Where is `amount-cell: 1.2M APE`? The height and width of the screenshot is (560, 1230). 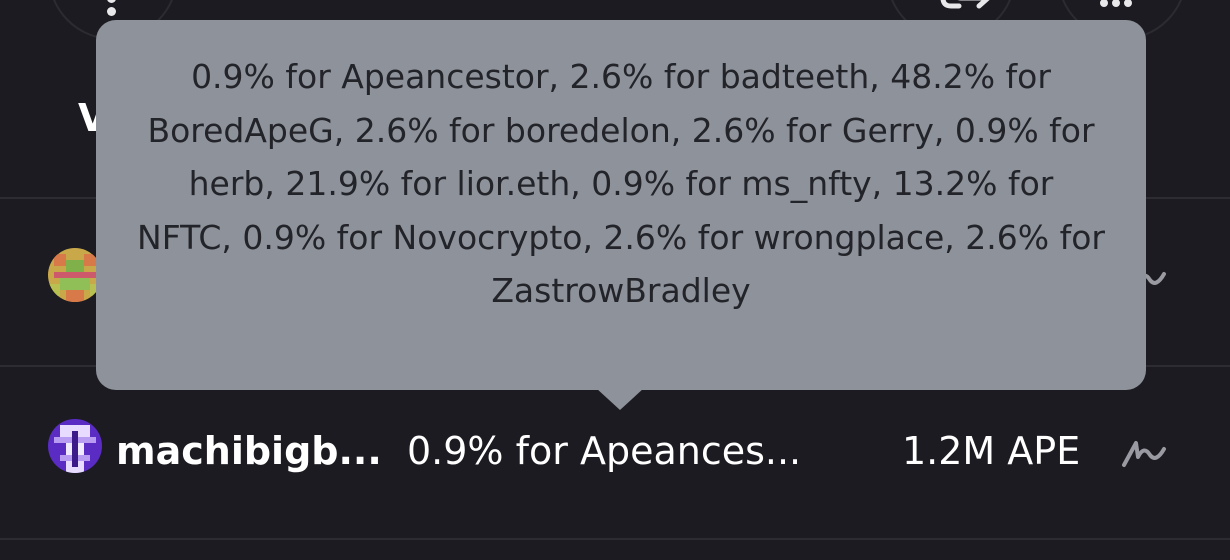 amount-cell: 1.2M APE is located at coordinates (991, 451).